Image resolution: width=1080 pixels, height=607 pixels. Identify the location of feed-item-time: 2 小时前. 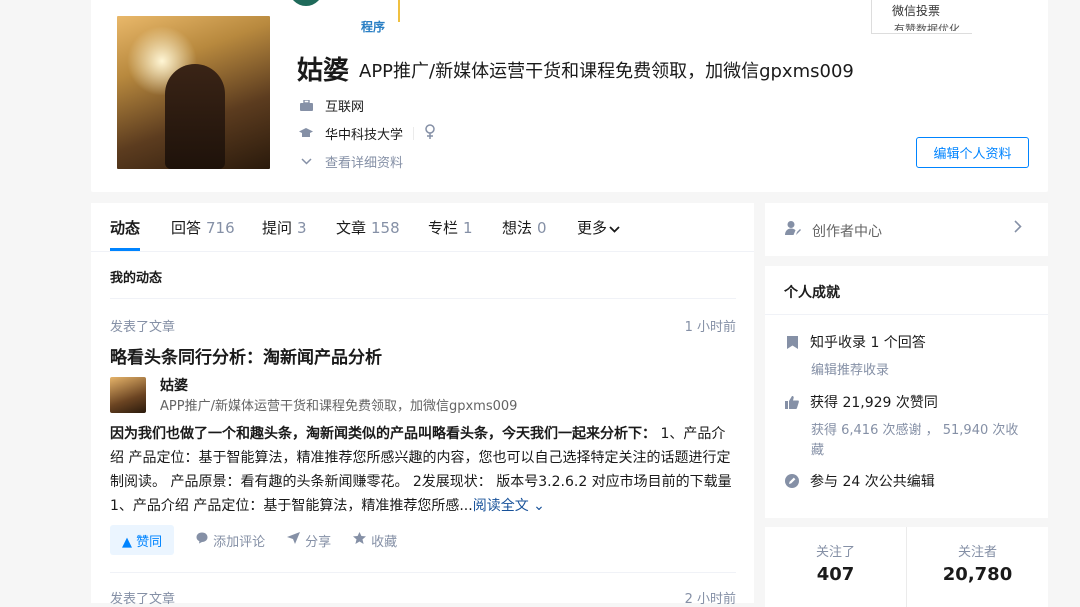
(710, 599).